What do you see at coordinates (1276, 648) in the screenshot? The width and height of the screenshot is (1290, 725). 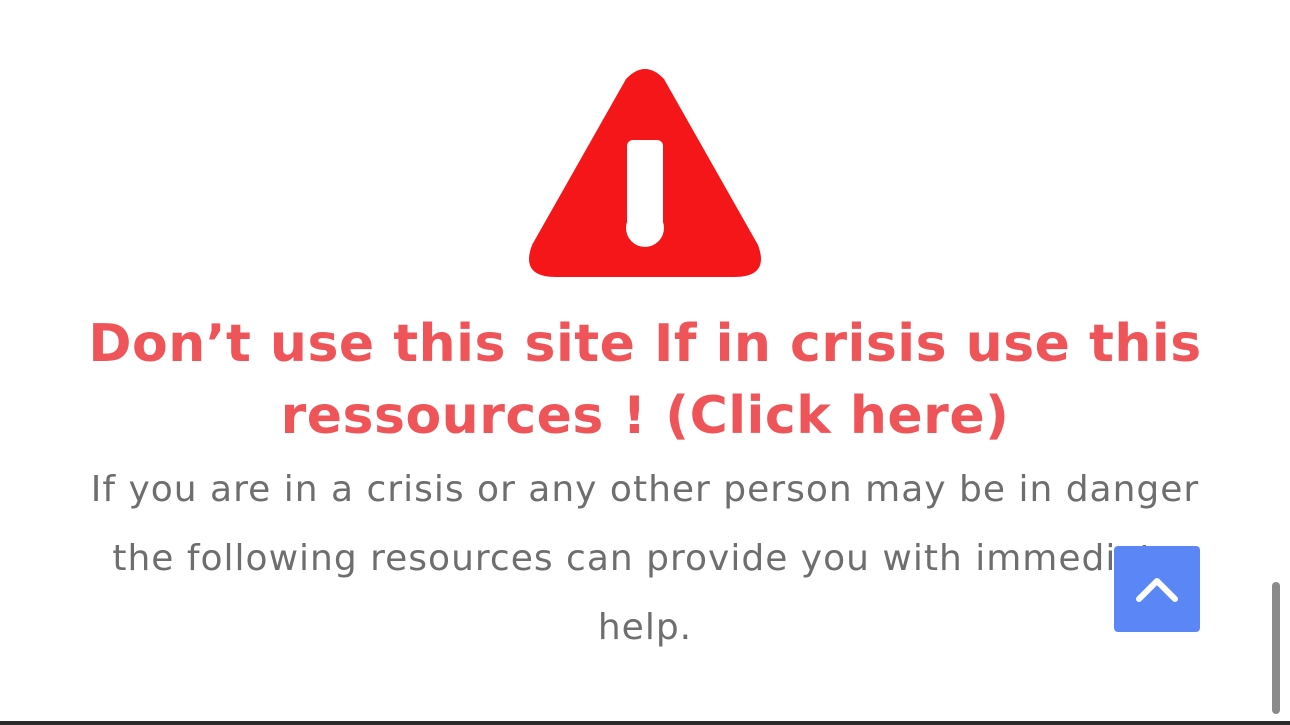 I see `scrollbar-thumb` at bounding box center [1276, 648].